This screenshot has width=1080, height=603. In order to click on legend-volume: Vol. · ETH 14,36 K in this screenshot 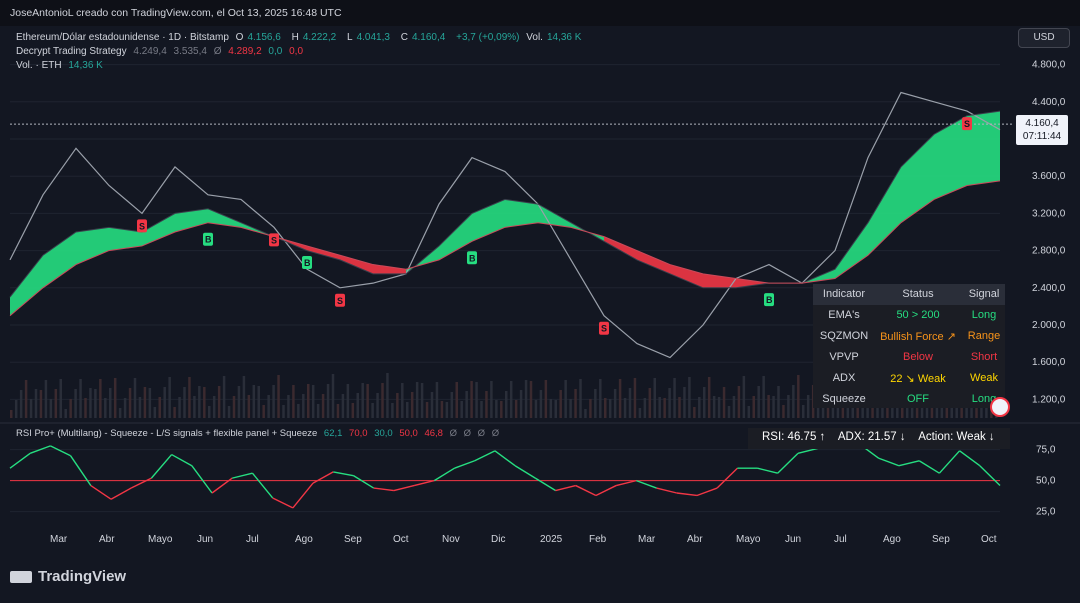, I will do `click(61, 65)`.